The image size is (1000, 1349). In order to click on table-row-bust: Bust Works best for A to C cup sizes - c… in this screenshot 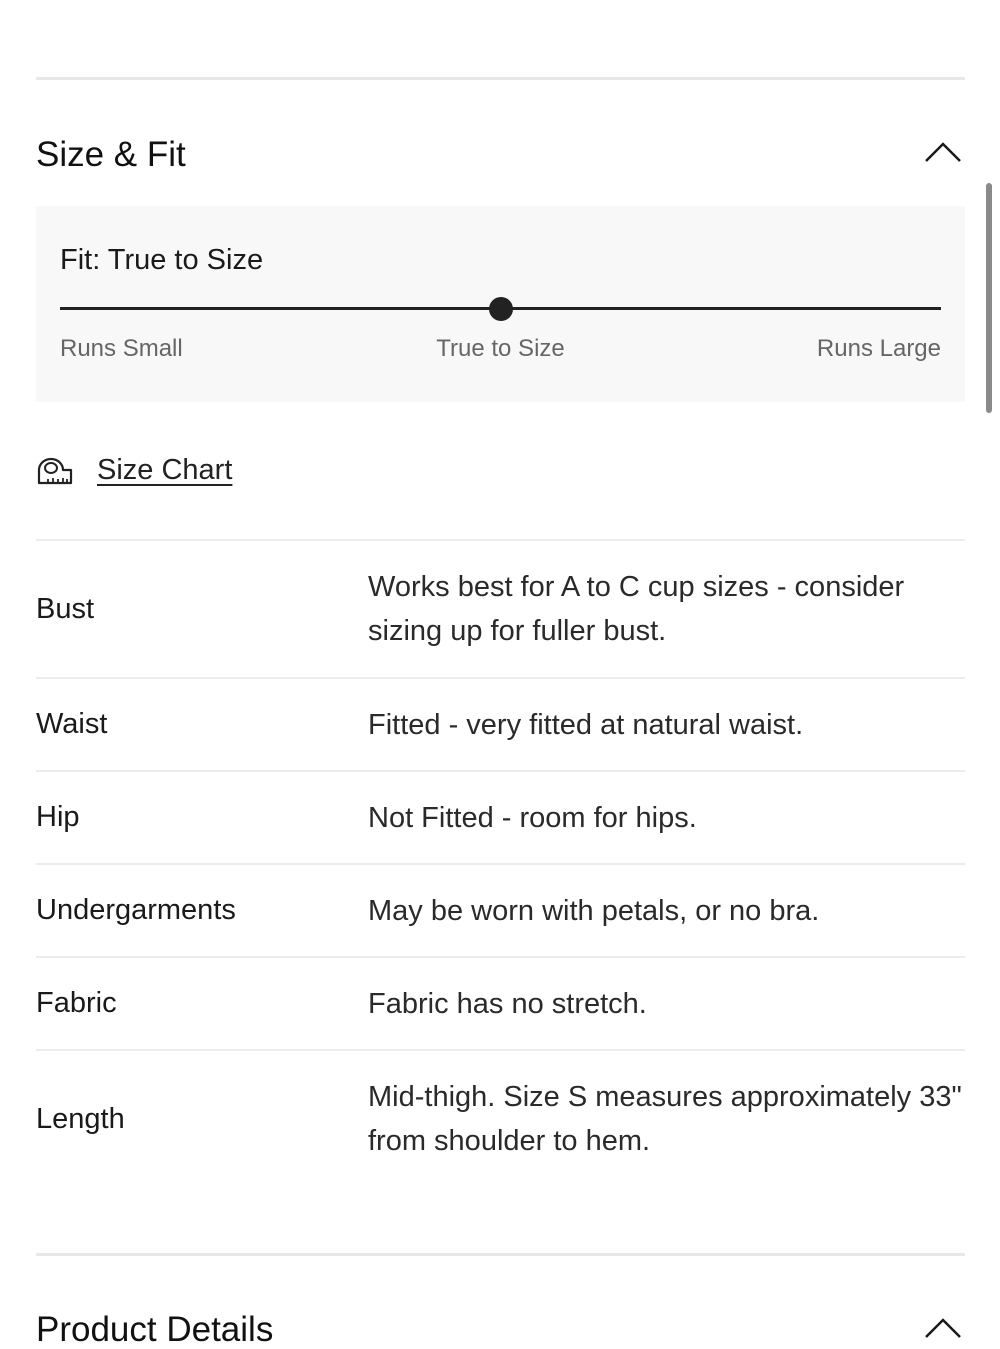, I will do `click(500, 608)`.